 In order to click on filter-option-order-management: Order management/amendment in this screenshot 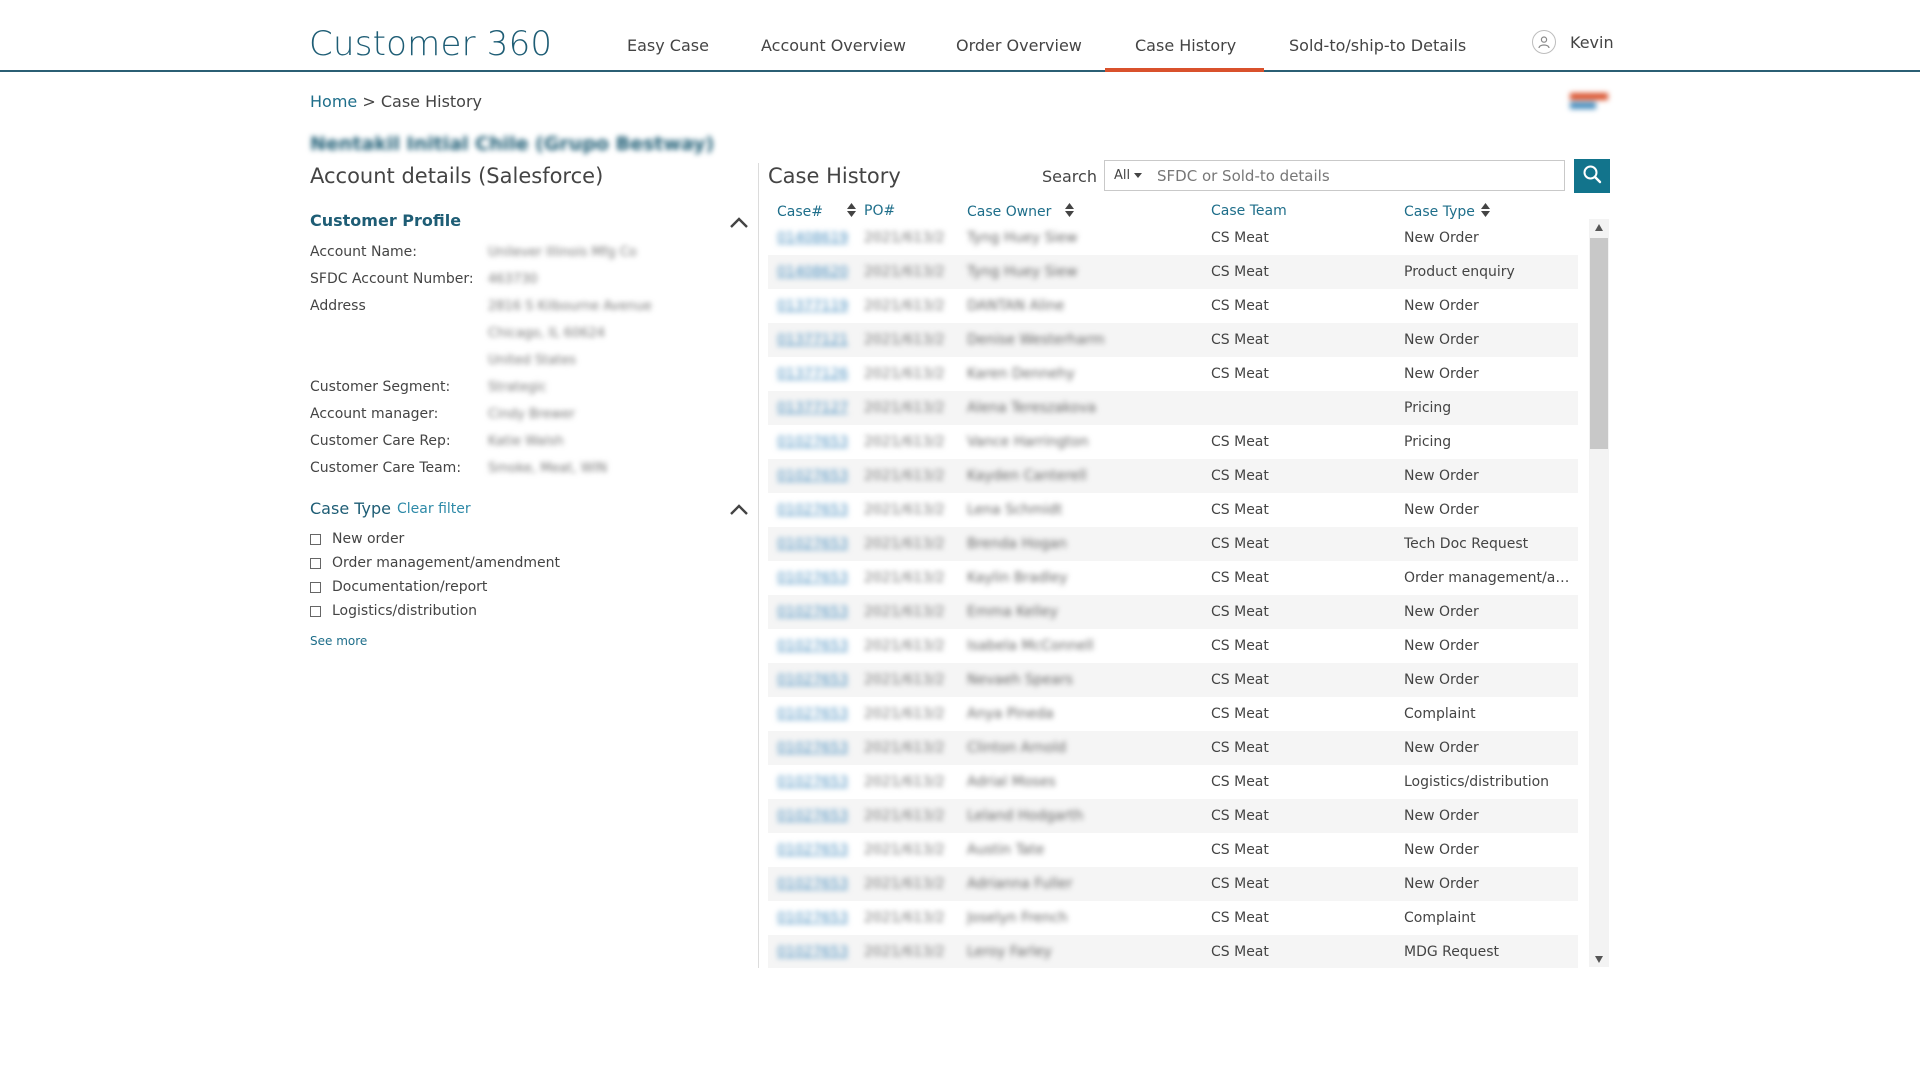, I will do `click(435, 563)`.